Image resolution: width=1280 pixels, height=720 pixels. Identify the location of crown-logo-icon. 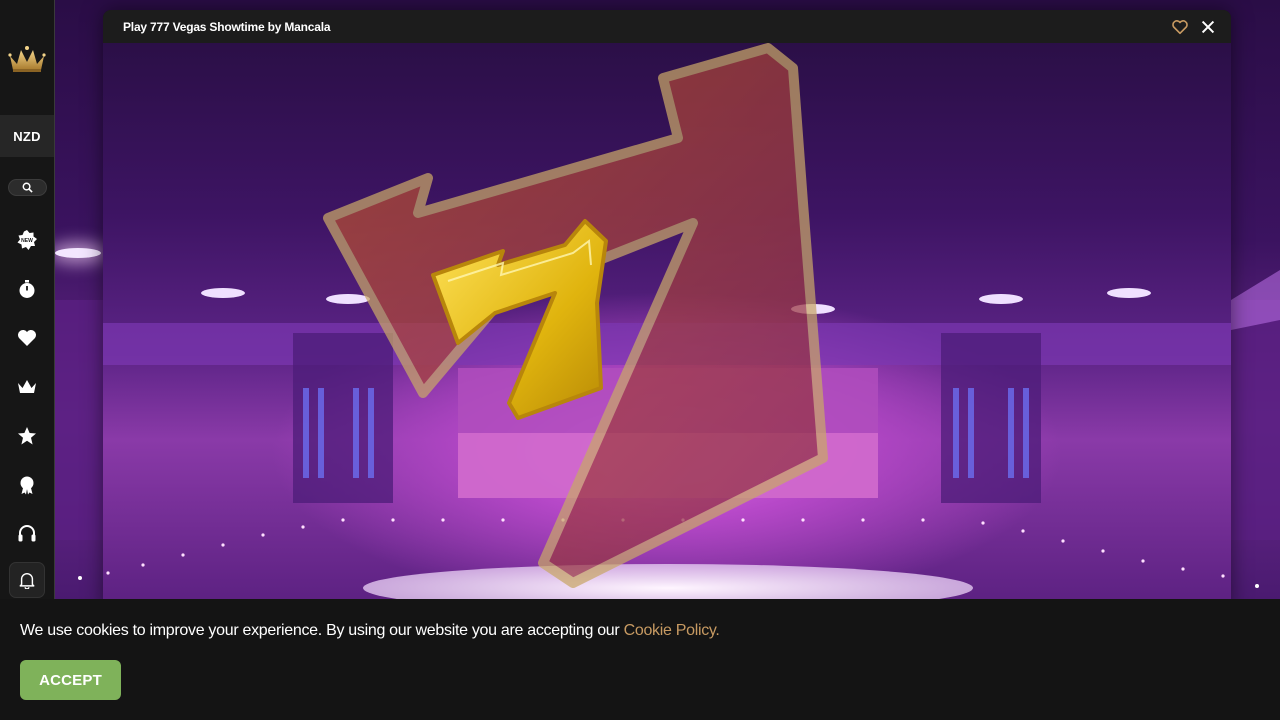
(27, 59).